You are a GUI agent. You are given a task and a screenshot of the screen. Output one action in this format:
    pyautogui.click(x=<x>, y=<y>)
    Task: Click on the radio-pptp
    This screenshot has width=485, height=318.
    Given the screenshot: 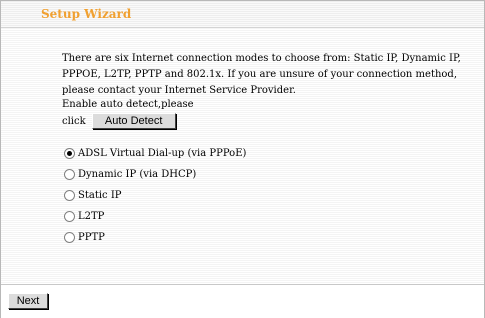 What is the action you would take?
    pyautogui.click(x=69, y=237)
    